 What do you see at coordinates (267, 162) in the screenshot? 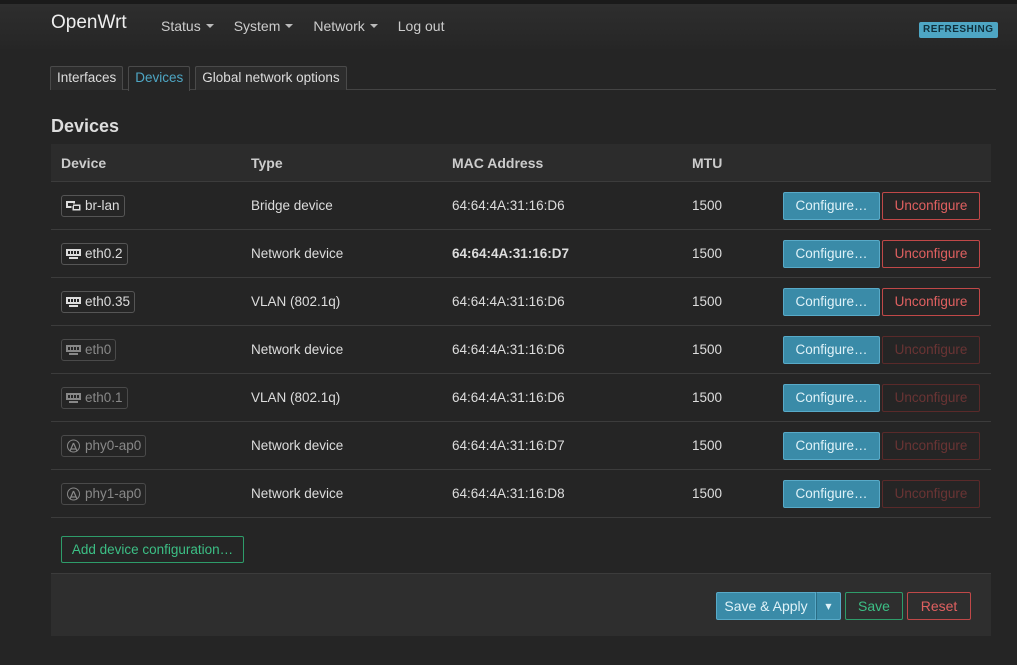
I see `header-type: Type` at bounding box center [267, 162].